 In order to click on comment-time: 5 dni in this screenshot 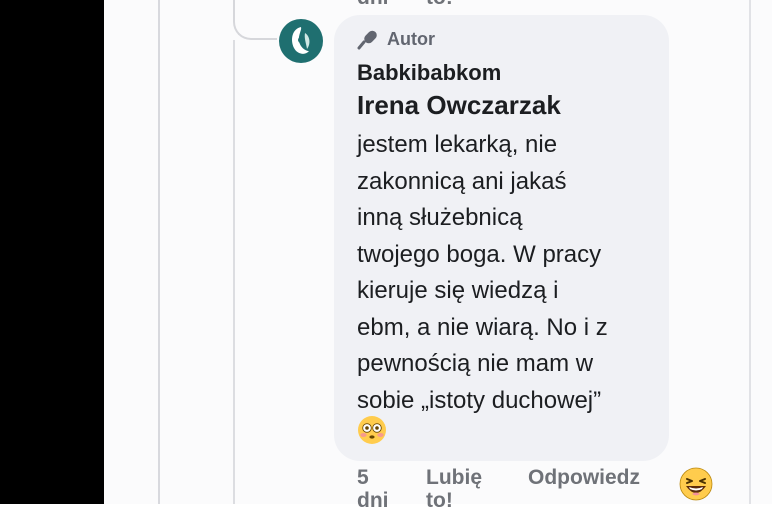, I will do `click(373, 489)`.